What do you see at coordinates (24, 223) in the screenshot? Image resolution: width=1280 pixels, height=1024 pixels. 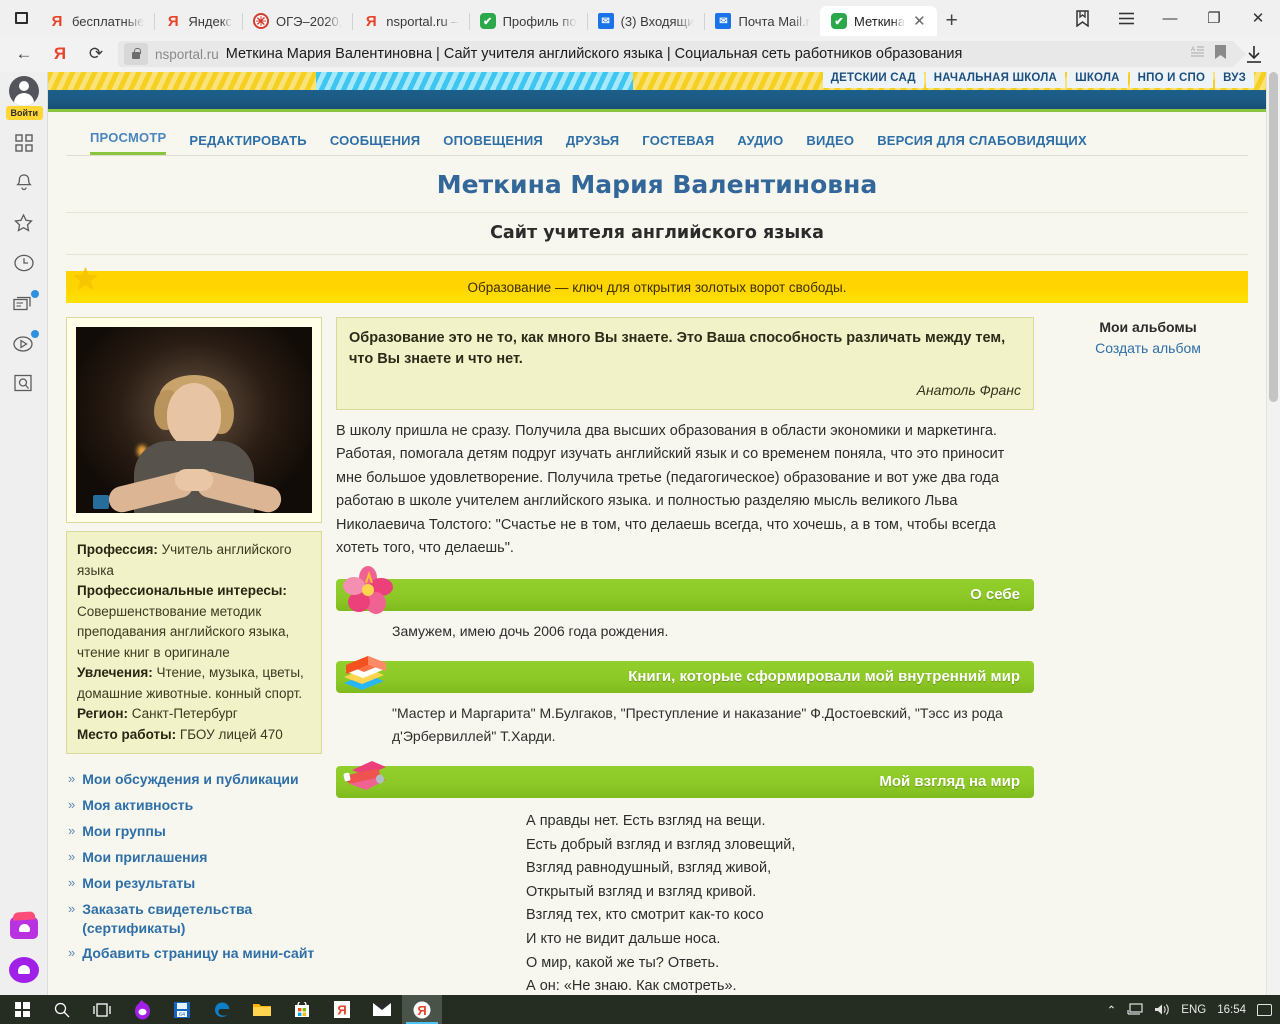 I see `star-icon` at bounding box center [24, 223].